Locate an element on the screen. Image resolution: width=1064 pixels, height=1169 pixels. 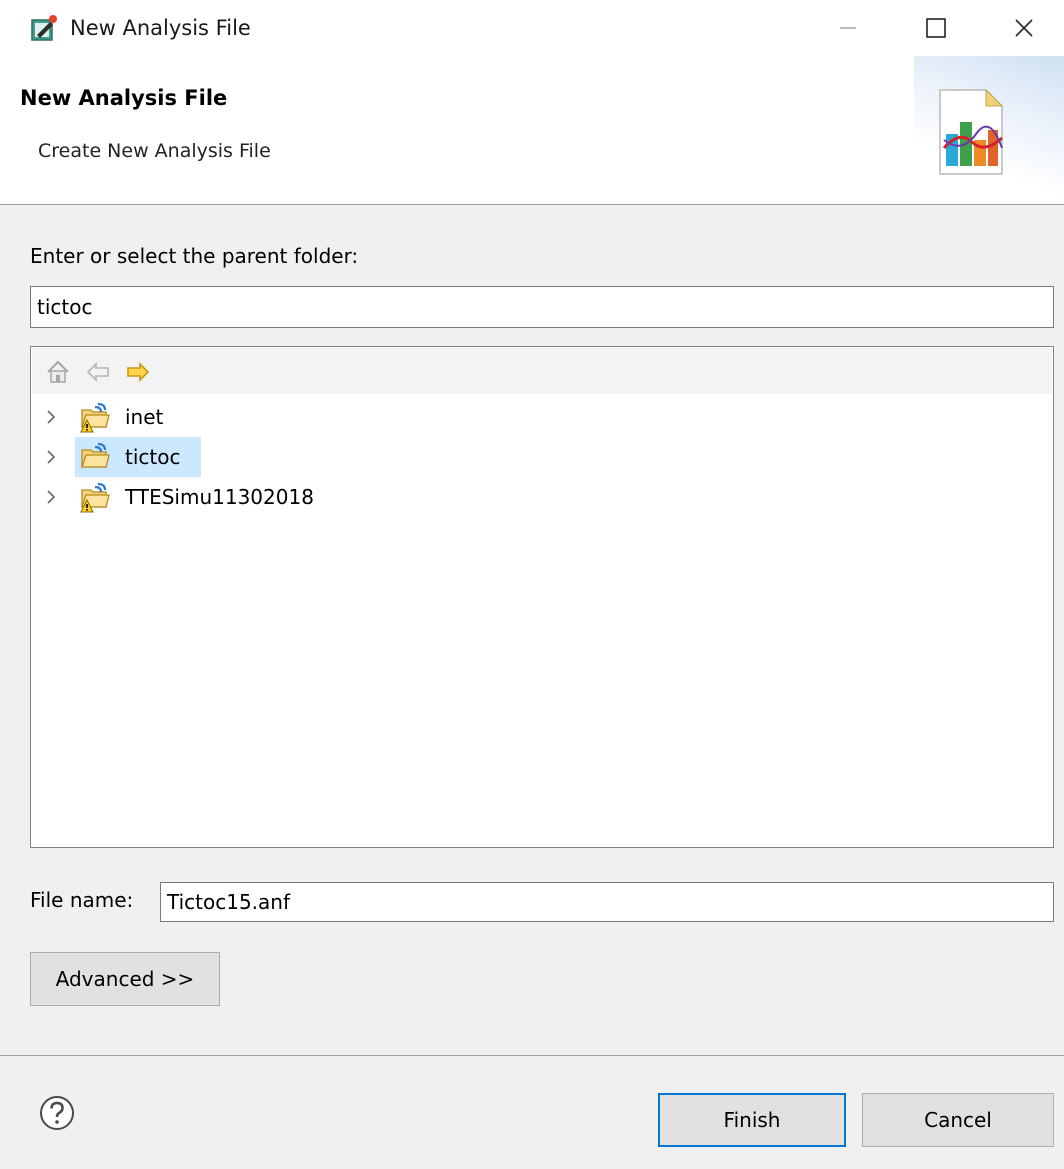
back-arrow-icon is located at coordinates (98, 372).